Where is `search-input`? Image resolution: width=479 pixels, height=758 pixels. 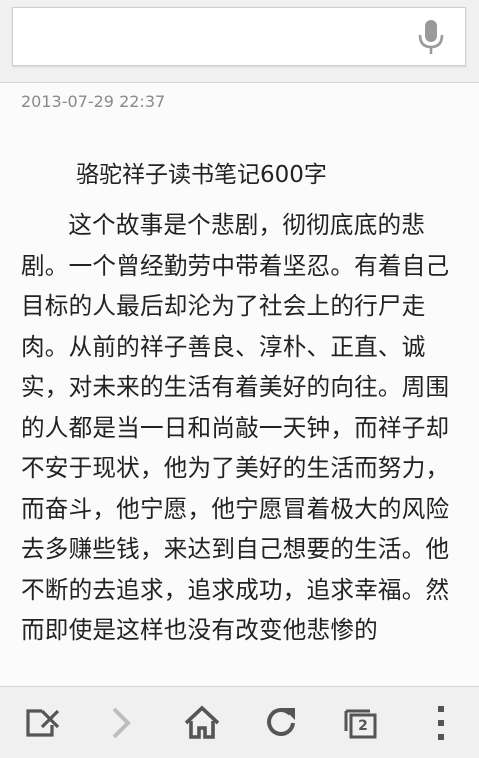 search-input is located at coordinates (215, 38).